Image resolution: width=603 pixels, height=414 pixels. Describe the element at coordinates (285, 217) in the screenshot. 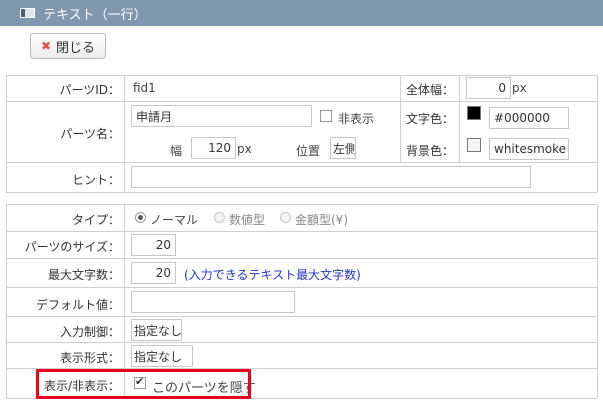

I see `type-radio-currency` at that location.